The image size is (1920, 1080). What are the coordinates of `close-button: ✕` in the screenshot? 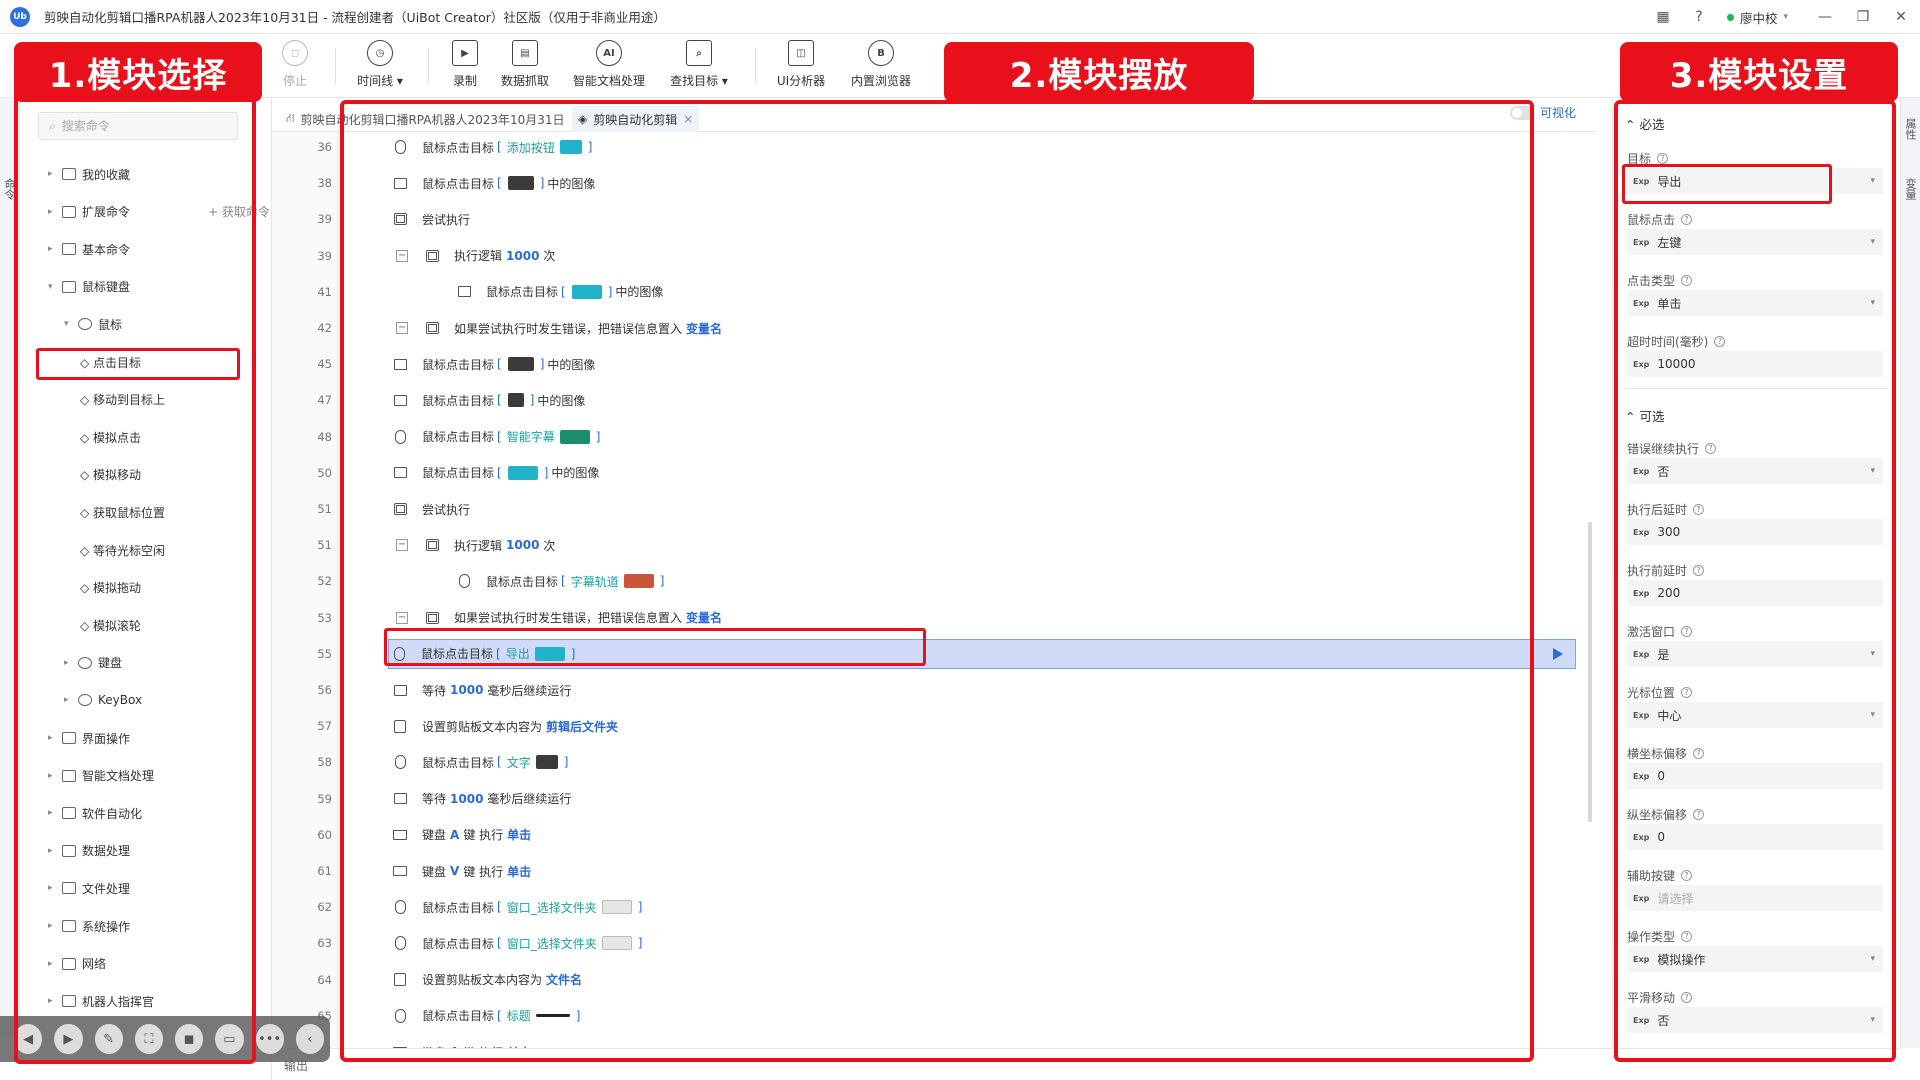 It's located at (1901, 17).